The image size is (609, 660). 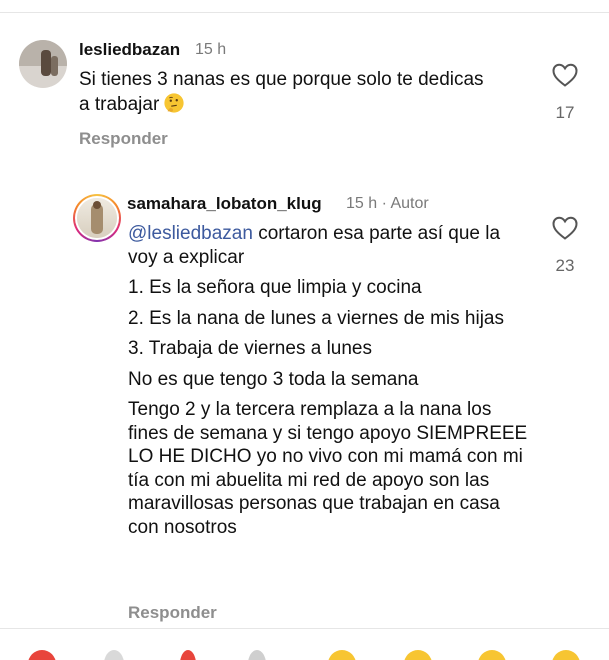 I want to click on comment-username: lesliedbazan, so click(x=129, y=50).